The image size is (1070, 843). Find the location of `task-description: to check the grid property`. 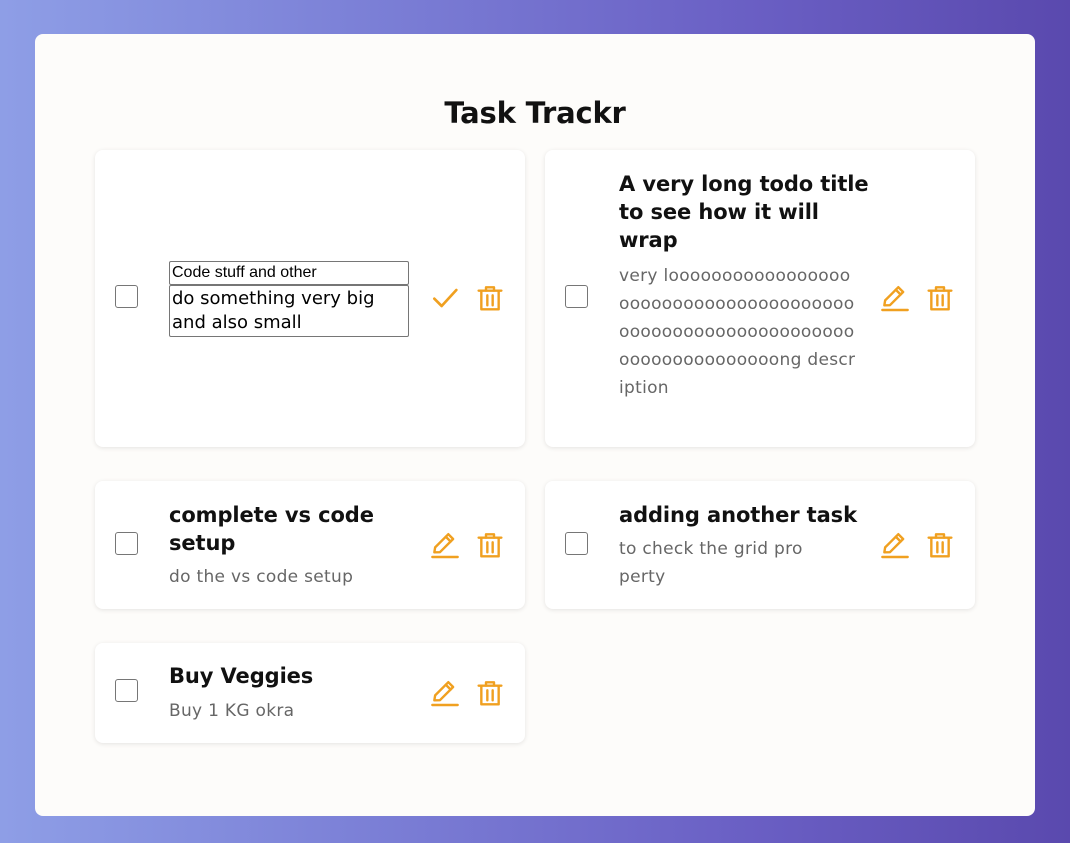

task-description: to check the grid property is located at coordinates (711, 563).